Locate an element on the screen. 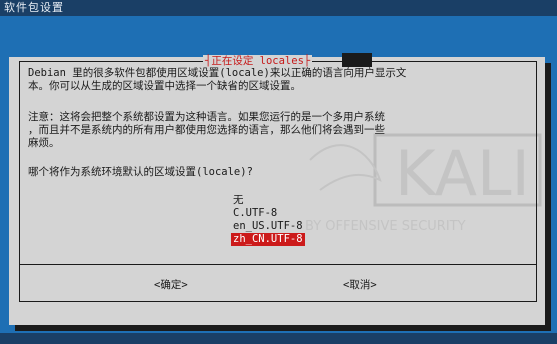 This screenshot has height=344, width=557. dialog-title: ┤正在设定 locales├ is located at coordinates (258, 61).